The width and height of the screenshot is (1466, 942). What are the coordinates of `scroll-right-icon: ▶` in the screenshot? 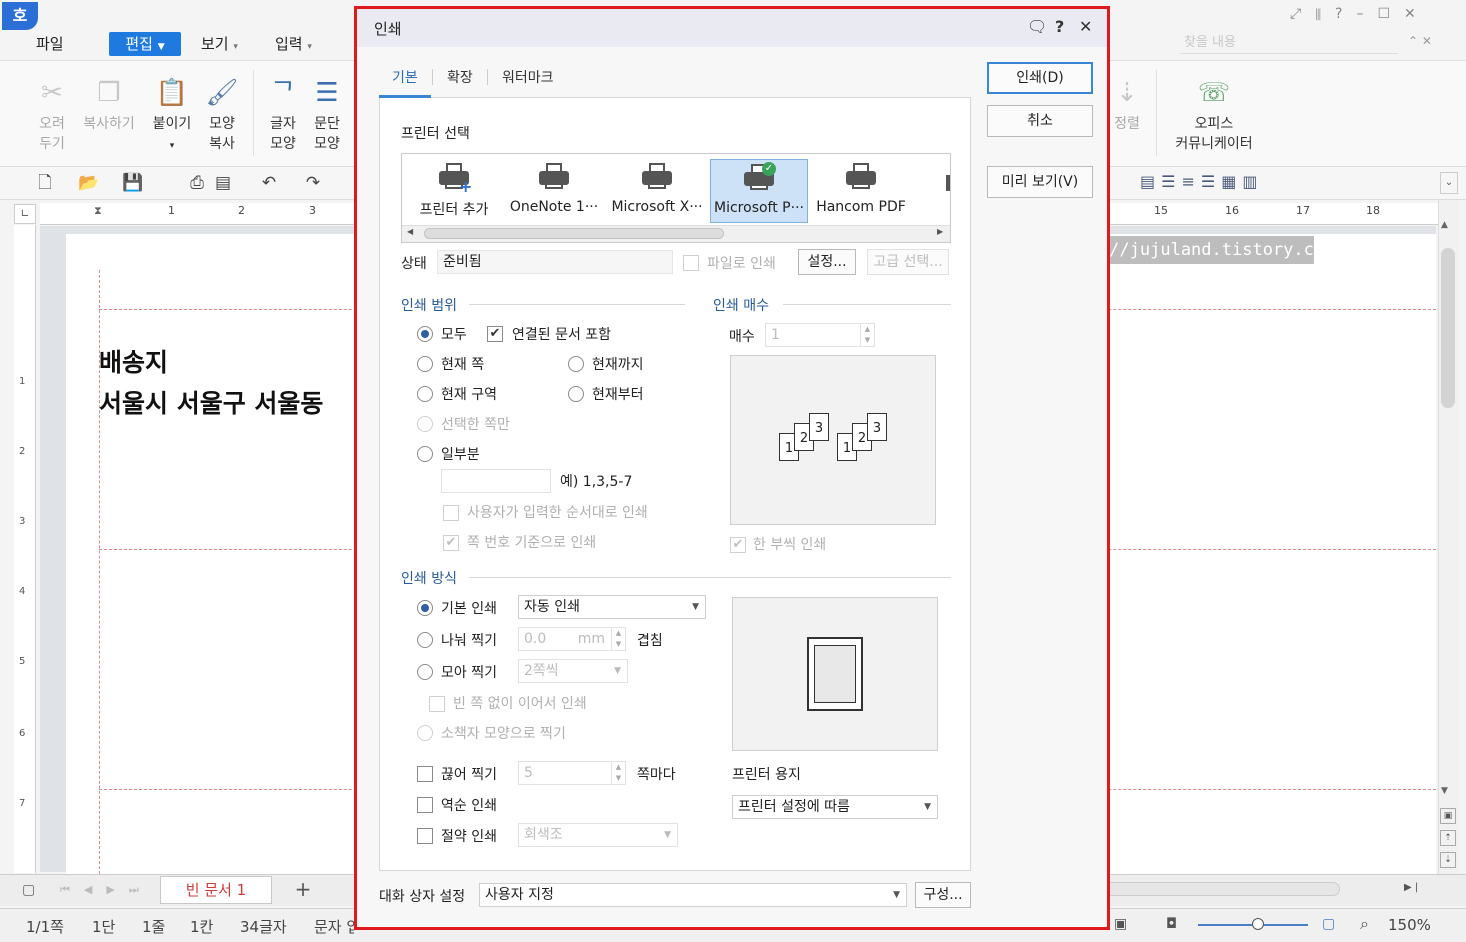 It's located at (940, 231).